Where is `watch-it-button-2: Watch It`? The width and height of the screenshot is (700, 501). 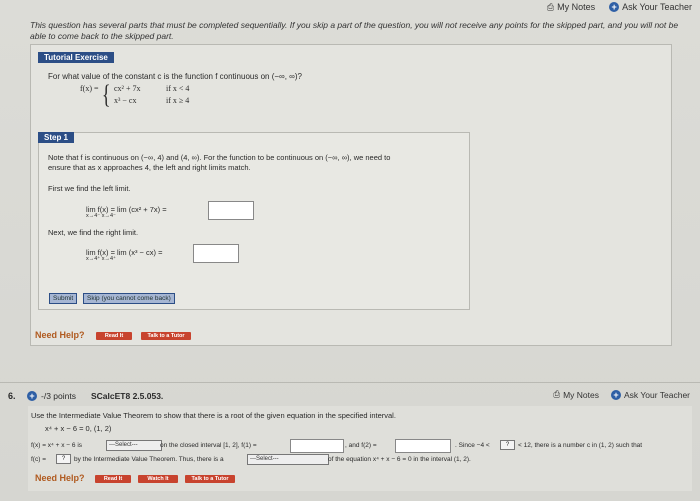
watch-it-button-2: Watch It is located at coordinates (158, 479).